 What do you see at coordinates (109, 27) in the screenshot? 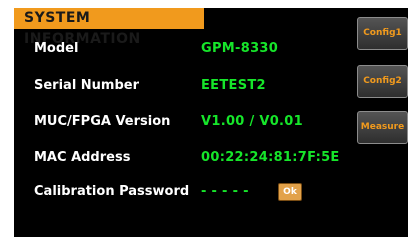
I see `page-title: SYSTEM INFORMATION` at bounding box center [109, 27].